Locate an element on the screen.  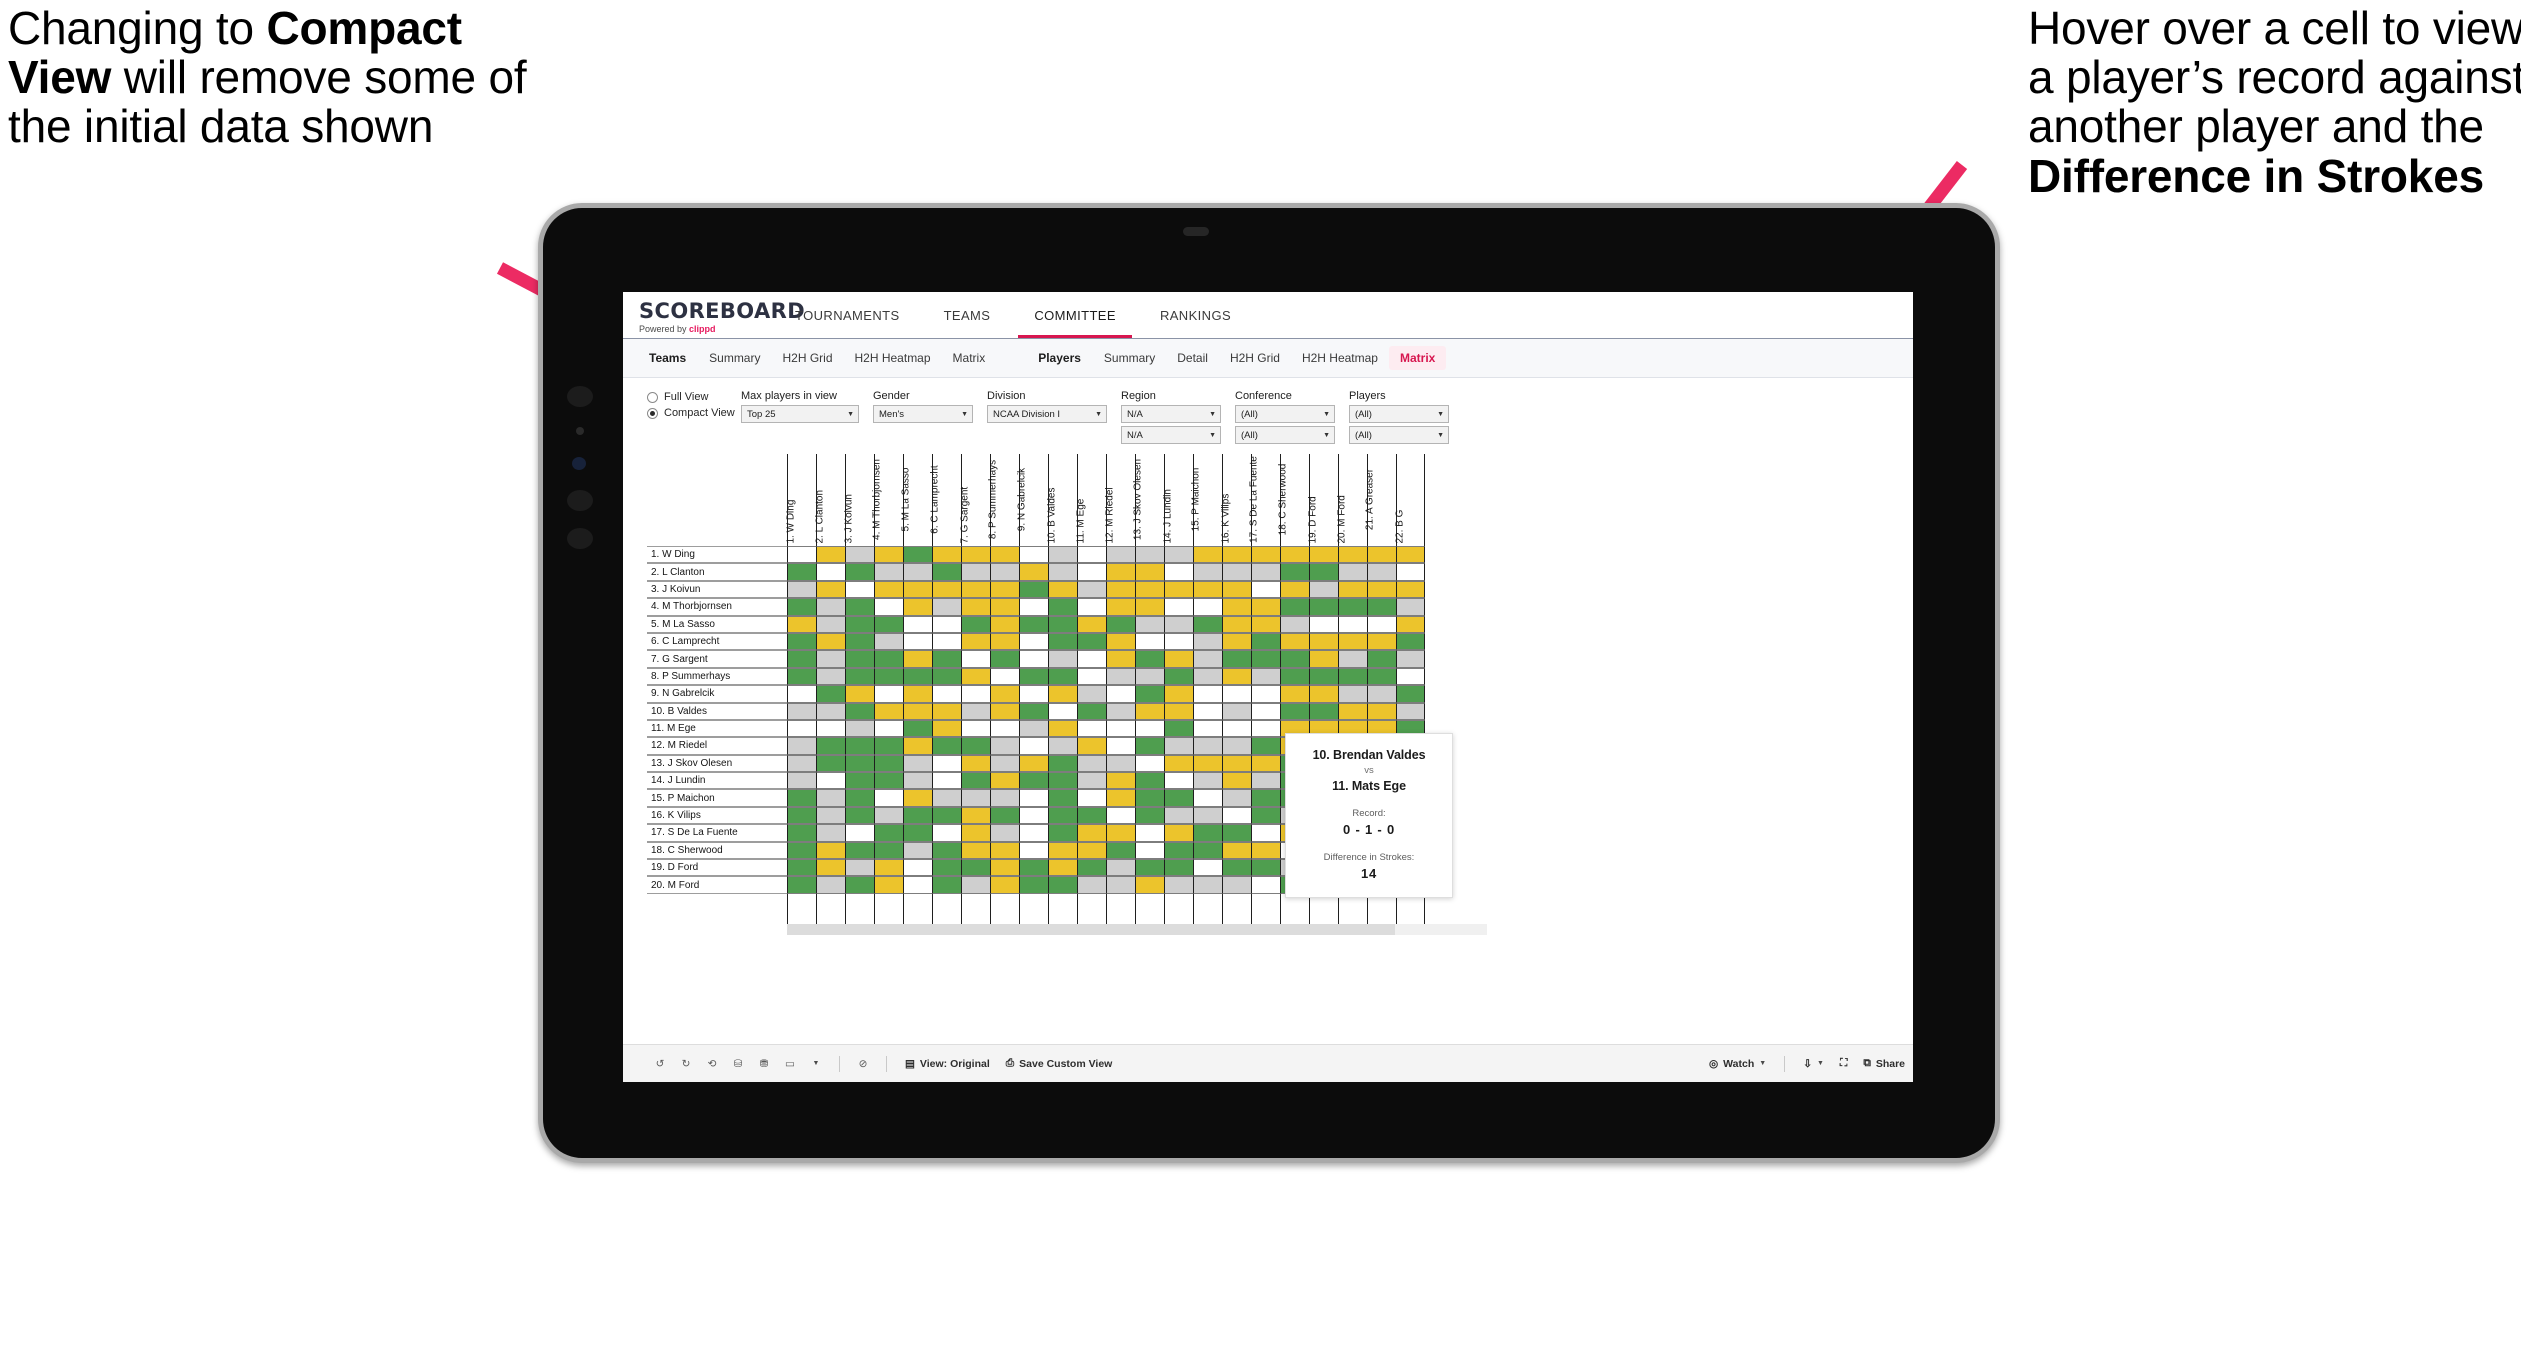
nav-teams: TEAMS is located at coordinates (967, 315).